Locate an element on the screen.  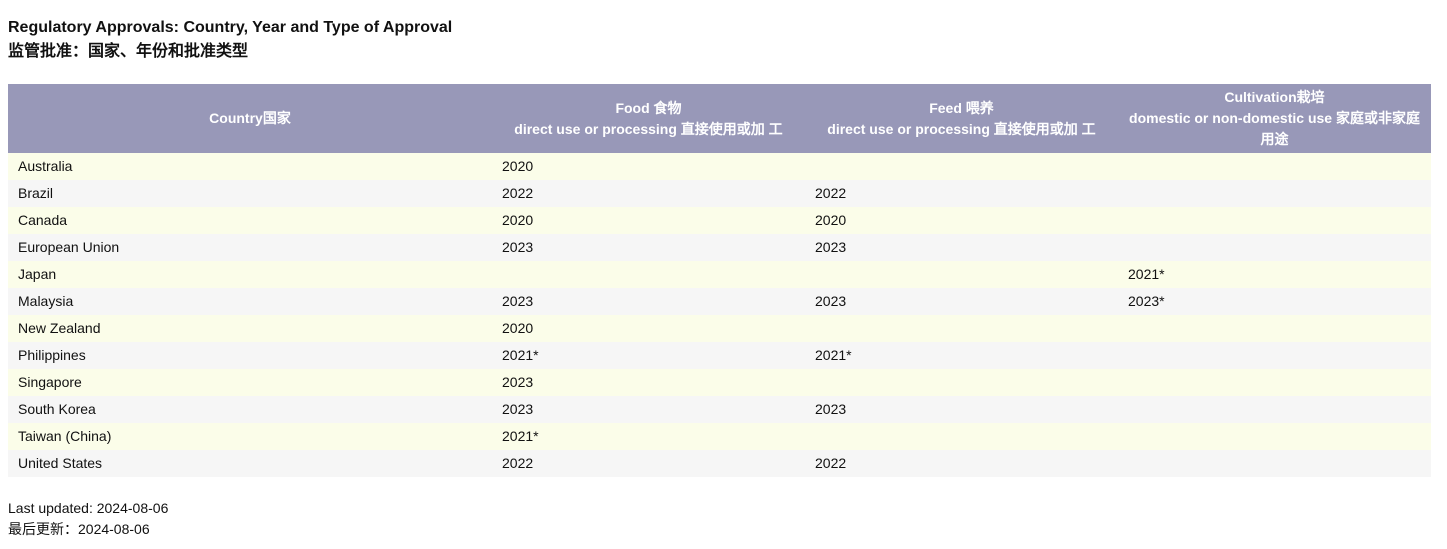
table-row: South Korea 2023 2023 is located at coordinates (719, 409).